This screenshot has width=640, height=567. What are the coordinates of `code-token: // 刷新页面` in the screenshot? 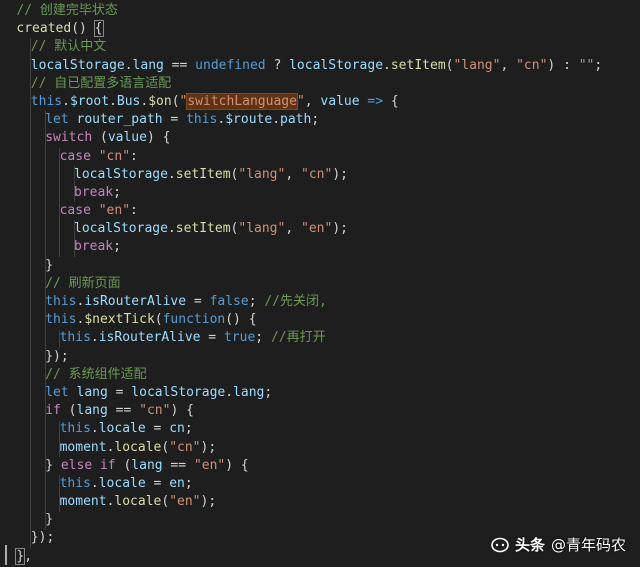 It's located at (83, 283).